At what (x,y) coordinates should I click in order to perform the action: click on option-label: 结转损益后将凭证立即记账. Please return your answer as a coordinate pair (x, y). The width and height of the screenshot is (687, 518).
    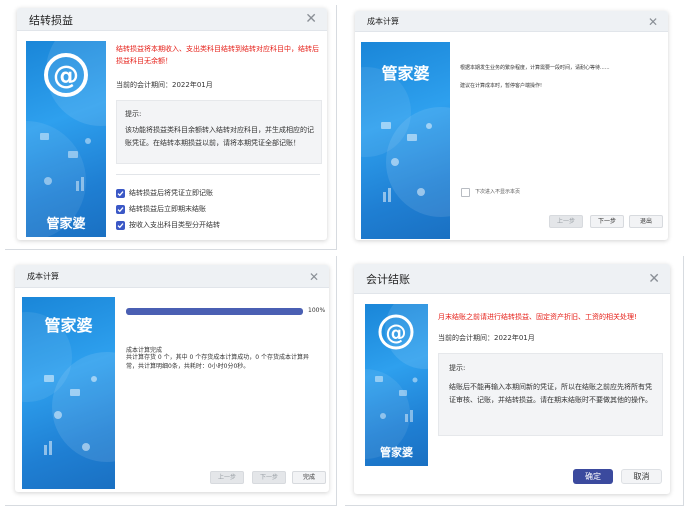
    Looking at the image, I should click on (171, 193).